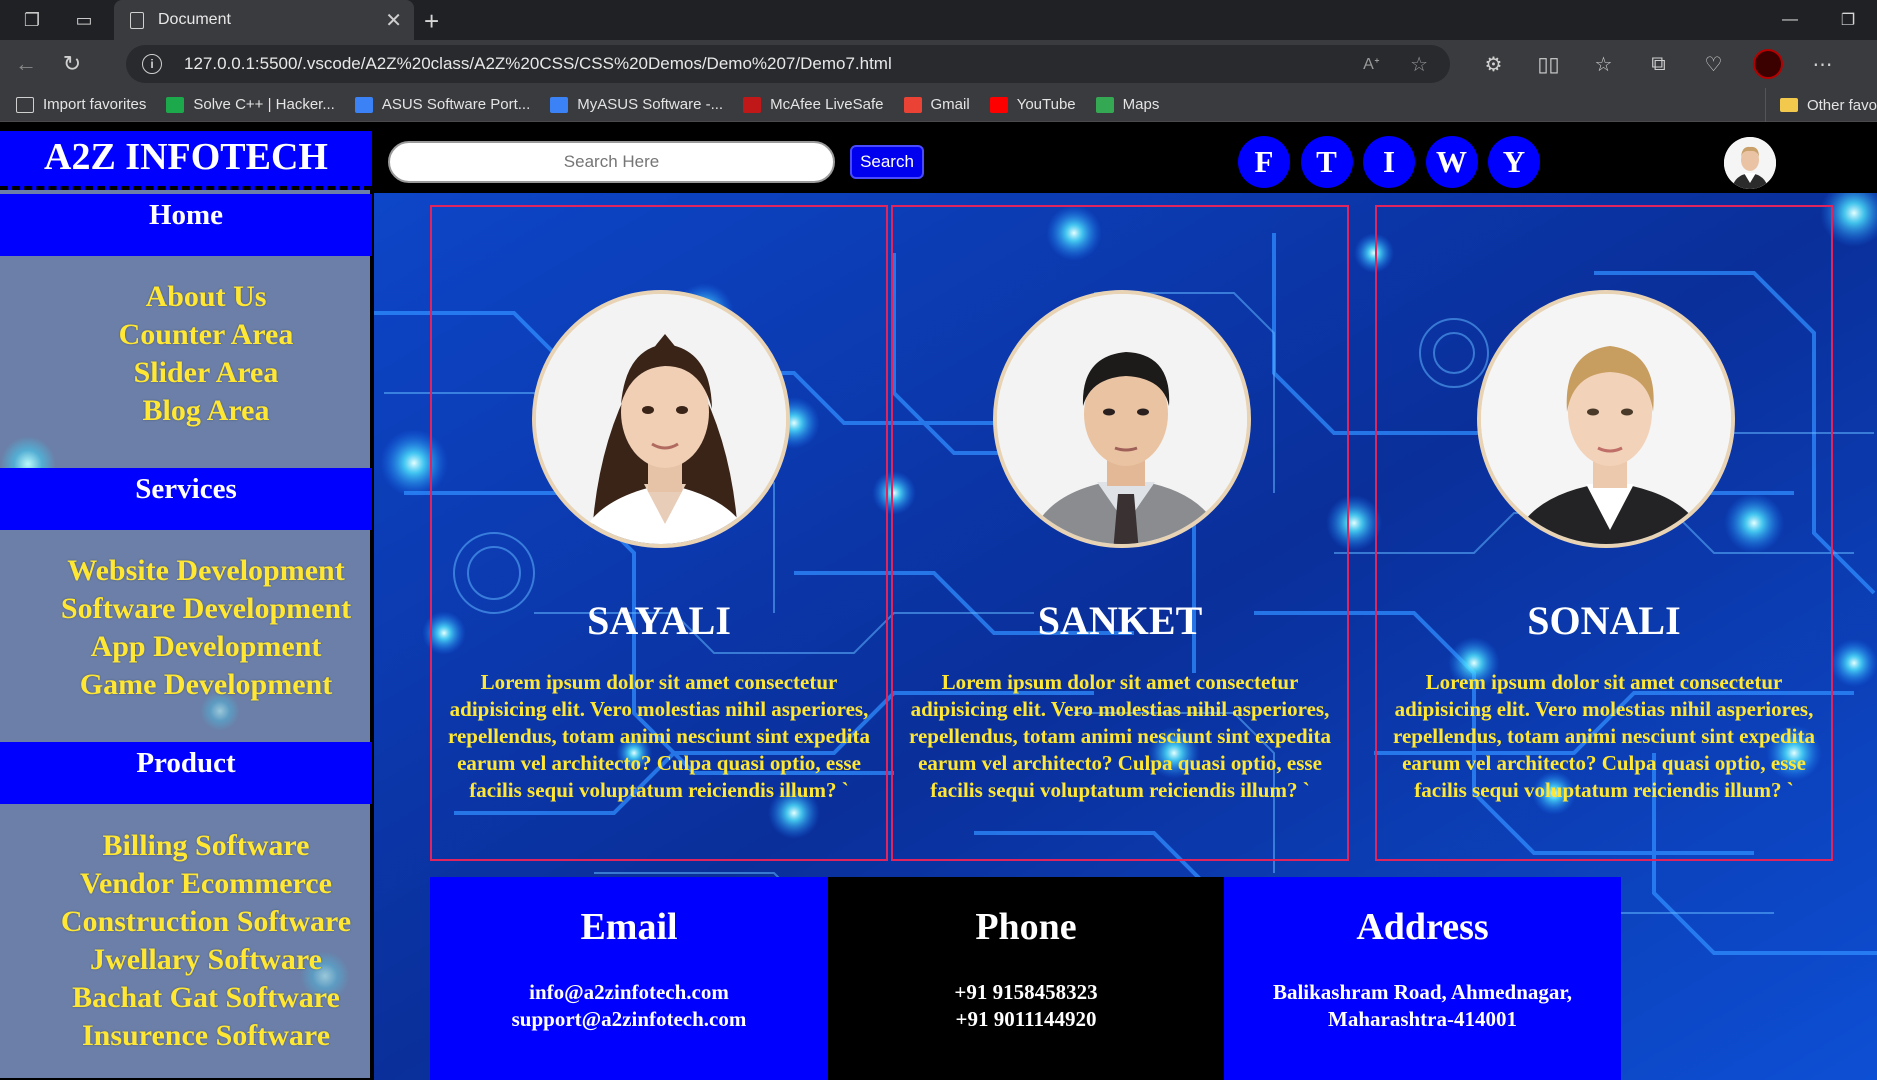  I want to click on bookmark-label: YouTube, so click(1046, 104).